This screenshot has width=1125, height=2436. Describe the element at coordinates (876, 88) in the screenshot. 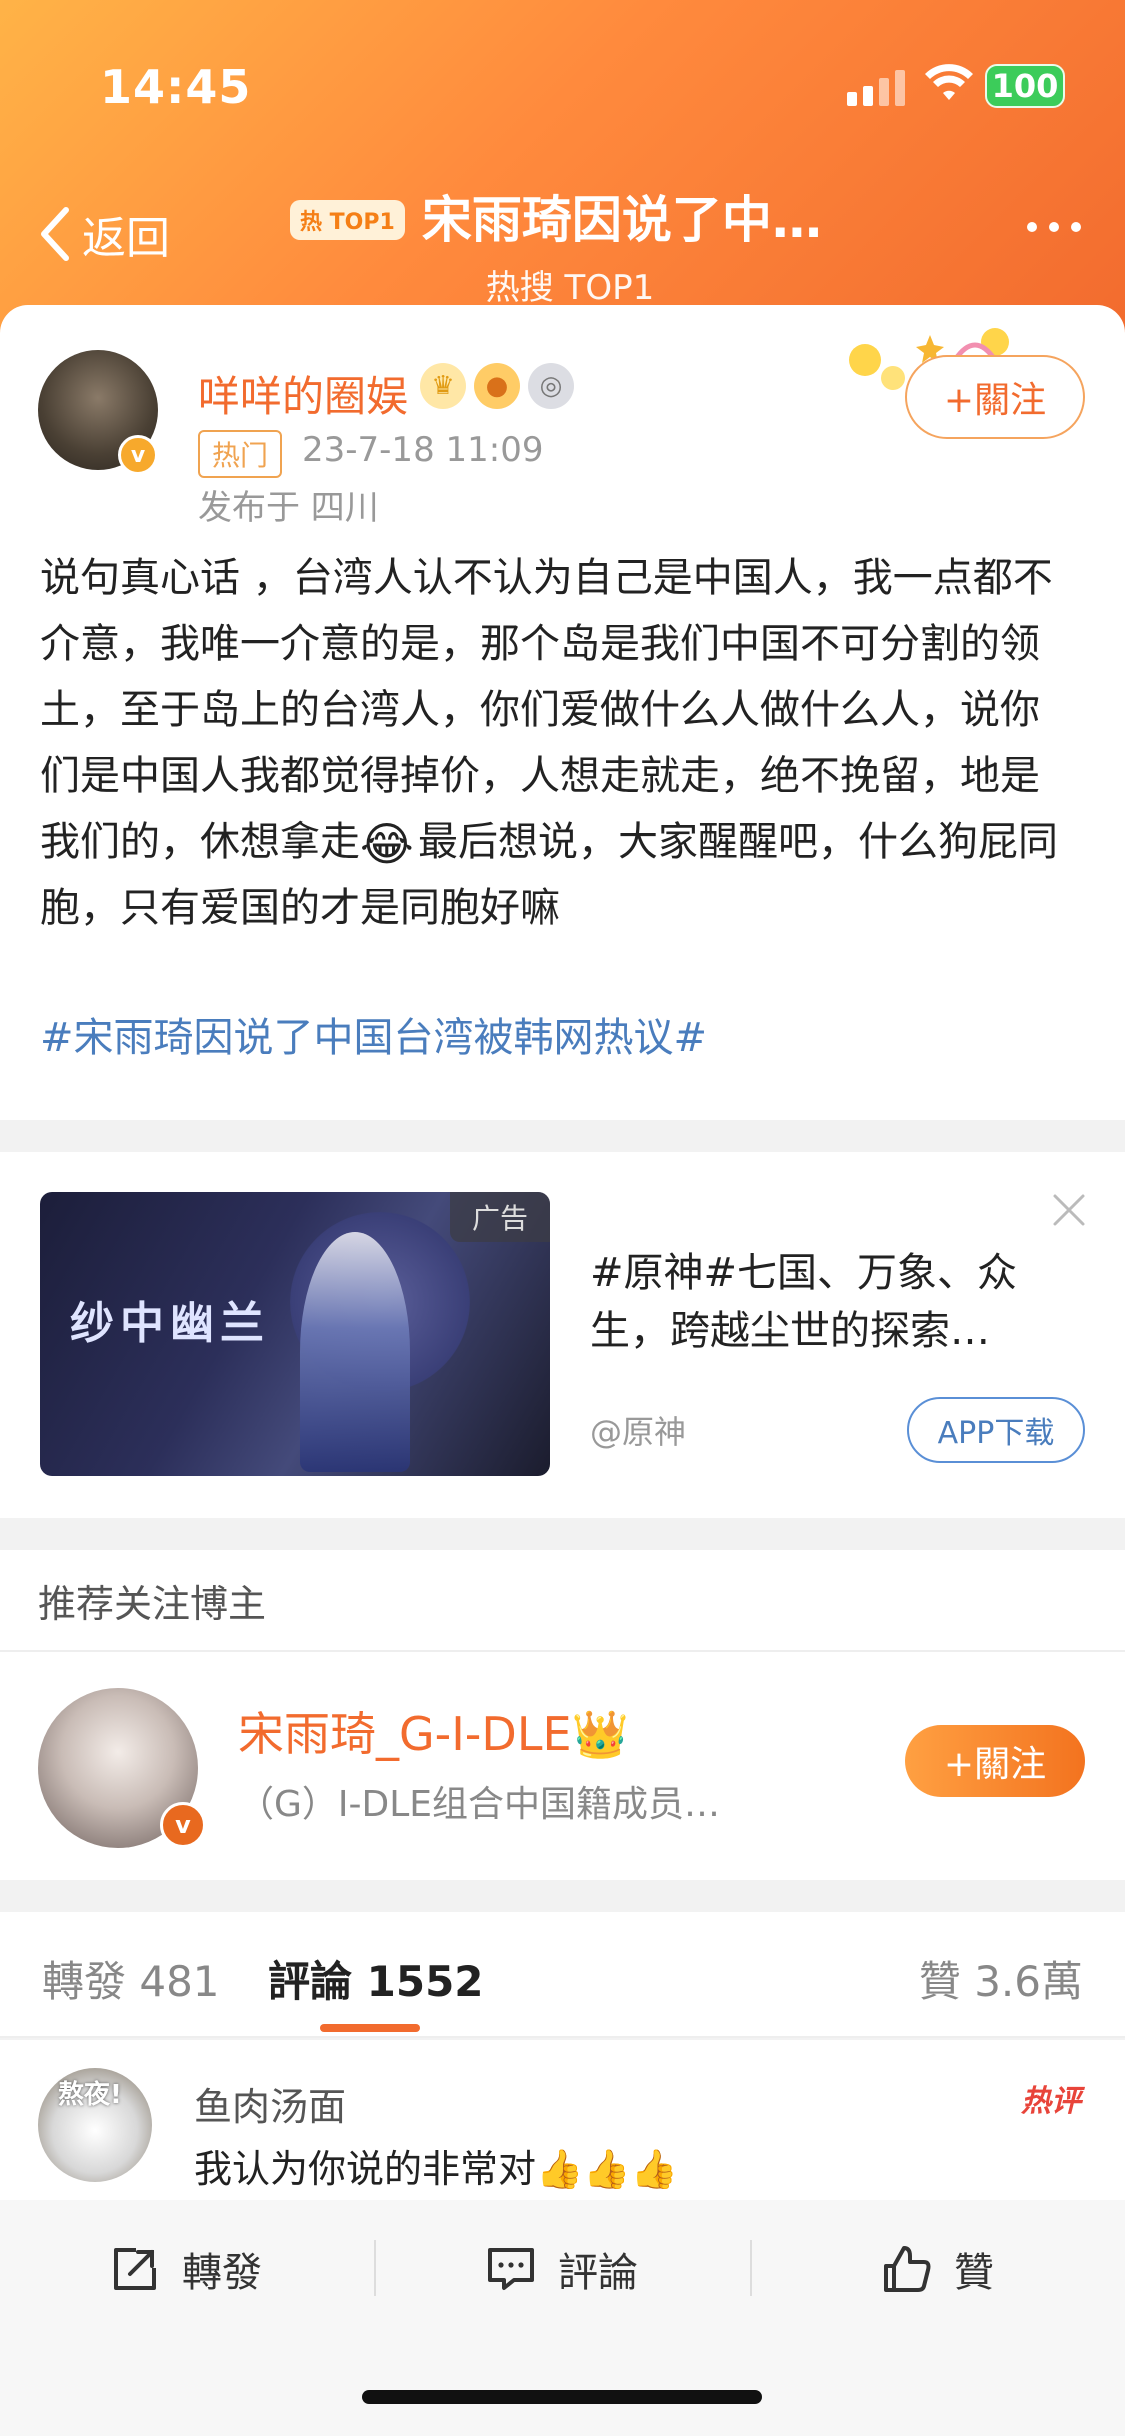

I see `signal-icon` at that location.